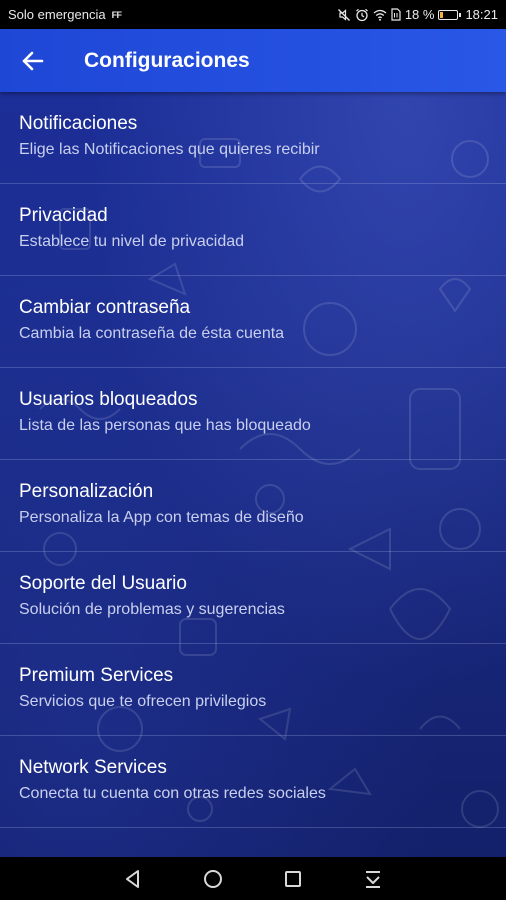 The height and width of the screenshot is (900, 506). Describe the element at coordinates (161, 517) in the screenshot. I see `setting-subtitle: Personaliza la App con temas de diseño` at that location.